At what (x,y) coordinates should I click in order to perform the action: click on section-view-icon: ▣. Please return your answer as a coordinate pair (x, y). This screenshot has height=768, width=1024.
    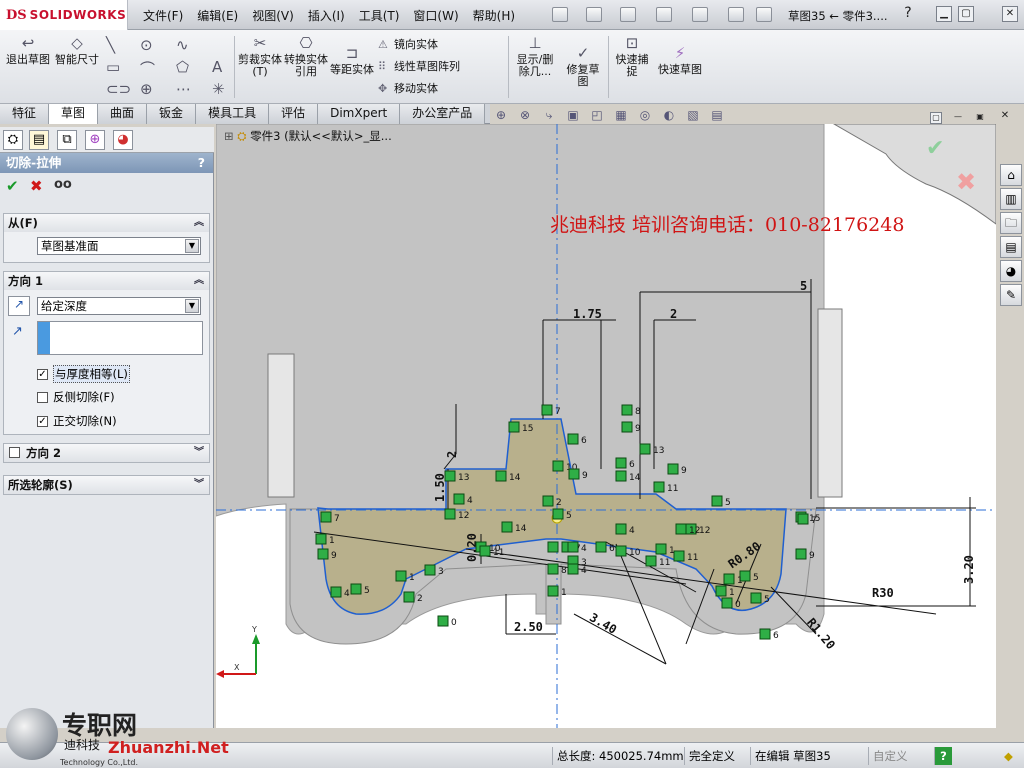
    Looking at the image, I should click on (573, 115).